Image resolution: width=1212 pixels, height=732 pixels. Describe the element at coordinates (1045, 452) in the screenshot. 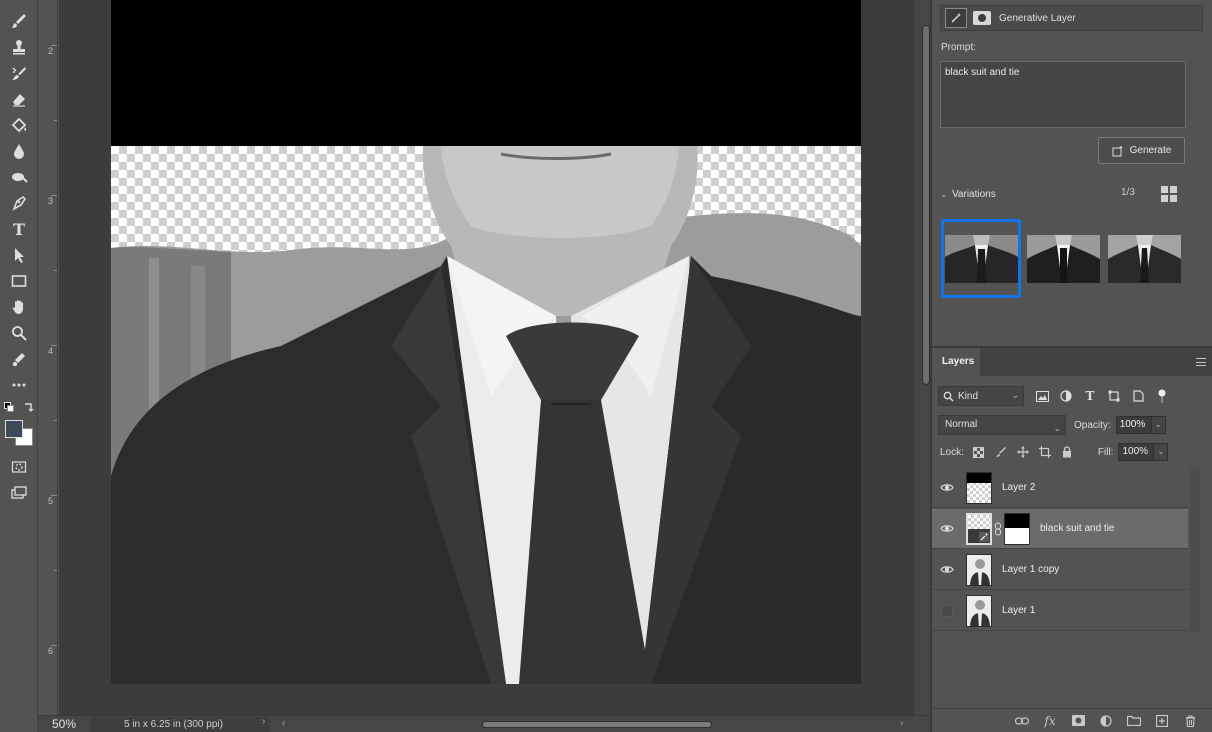

I see `lock-artboard-icon` at that location.